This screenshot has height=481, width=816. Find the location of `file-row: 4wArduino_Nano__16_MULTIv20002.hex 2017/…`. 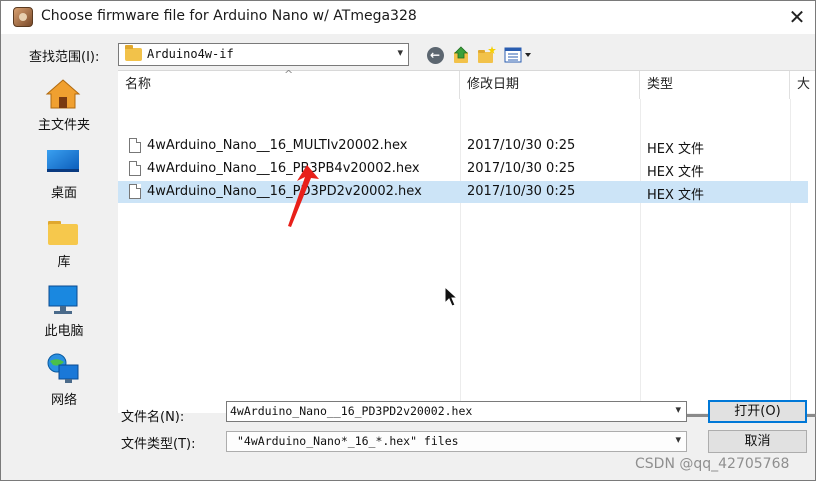

file-row: 4wArduino_Nano__16_MULTIv20002.hex 2017/… is located at coordinates (463, 146).